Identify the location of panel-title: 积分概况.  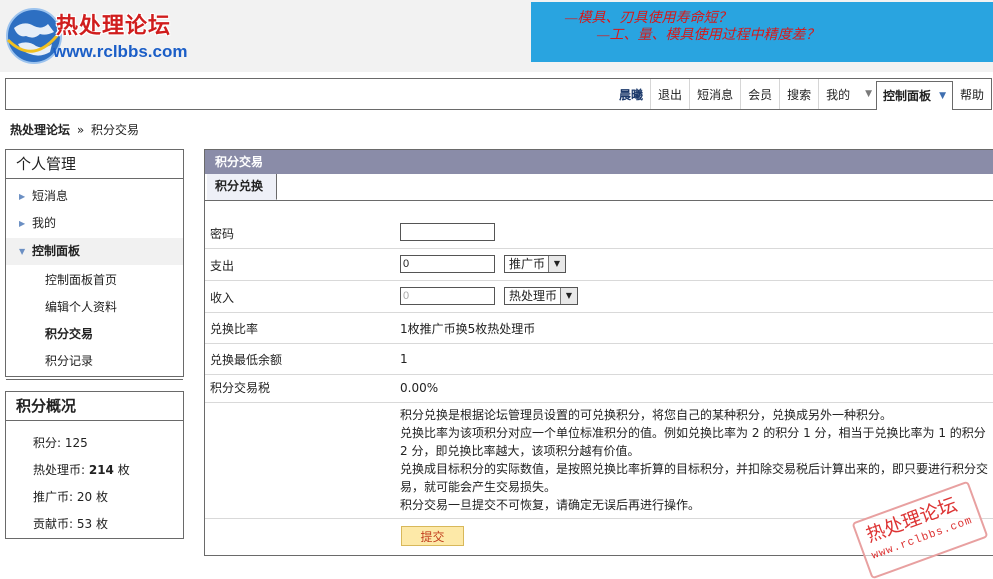
(94, 406).